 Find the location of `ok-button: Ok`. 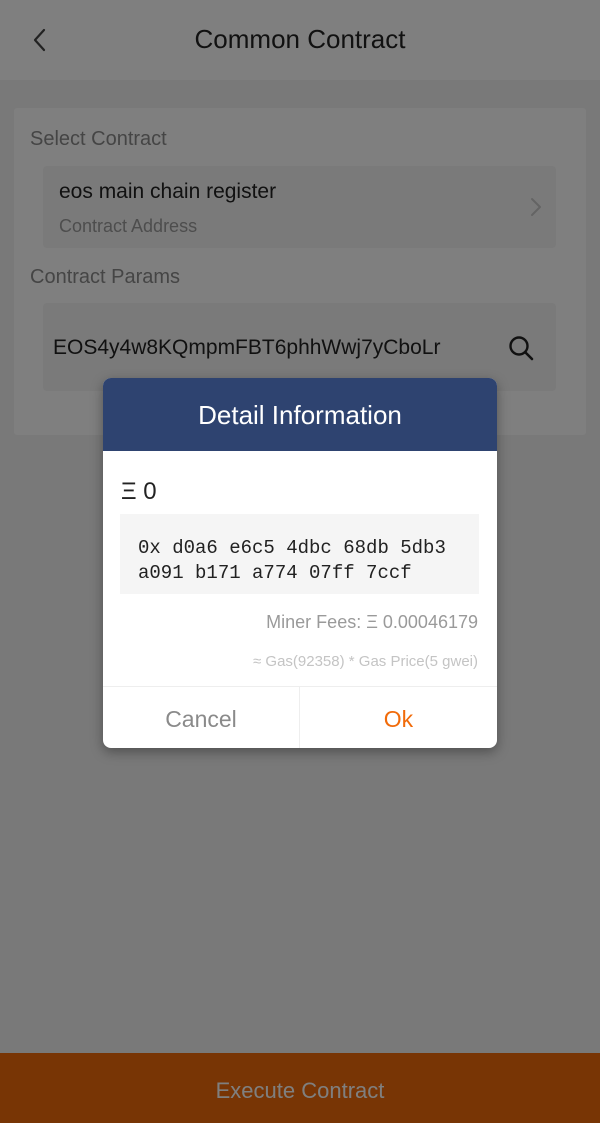

ok-button: Ok is located at coordinates (398, 717).